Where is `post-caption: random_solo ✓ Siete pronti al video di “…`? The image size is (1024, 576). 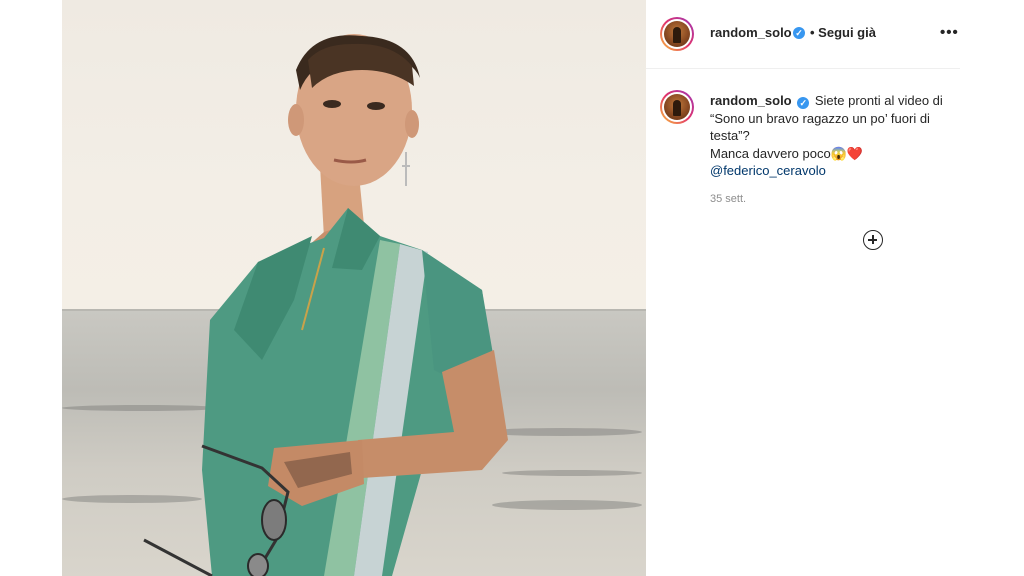
post-caption: random_solo ✓ Siete pronti al video di “… is located at coordinates (832, 136).